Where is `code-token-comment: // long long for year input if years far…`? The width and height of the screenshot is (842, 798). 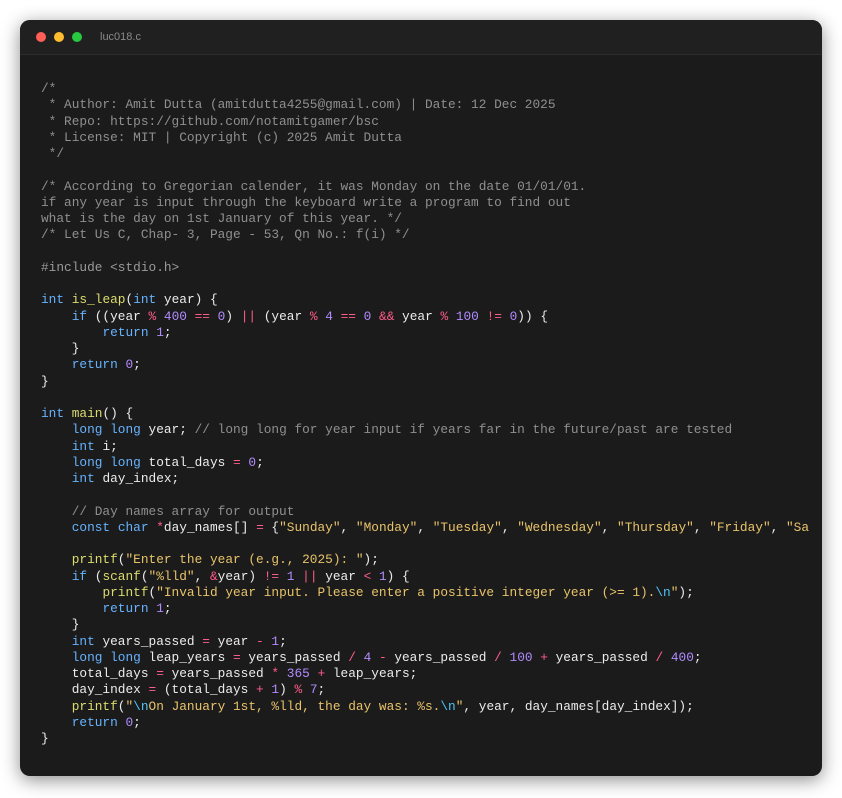 code-token-comment: // long long for year input if years far… is located at coordinates (463, 430).